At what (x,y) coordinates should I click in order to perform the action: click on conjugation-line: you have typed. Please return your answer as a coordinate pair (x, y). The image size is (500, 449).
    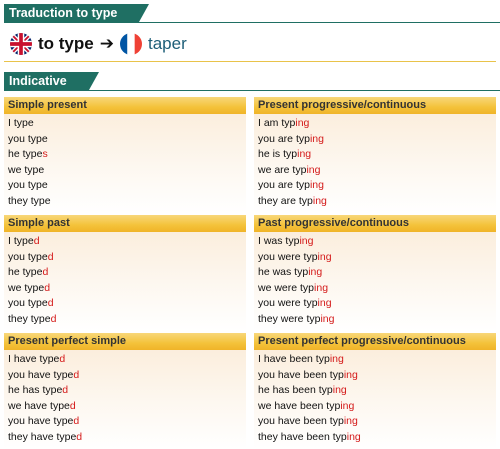
    Looking at the image, I should click on (125, 376).